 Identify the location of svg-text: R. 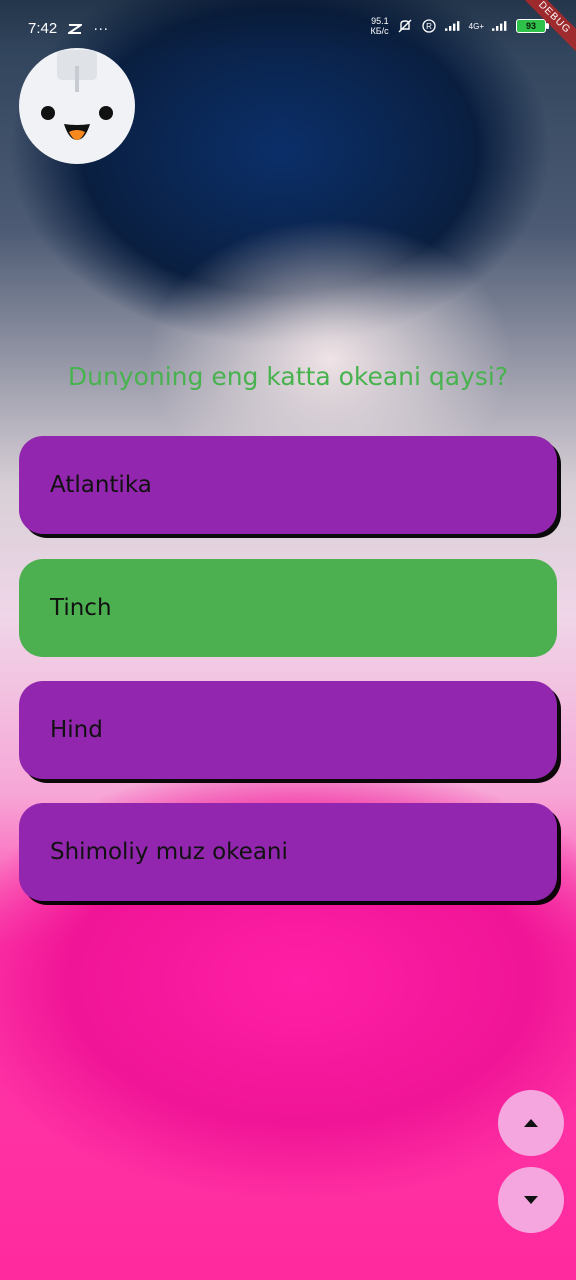
(429, 26).